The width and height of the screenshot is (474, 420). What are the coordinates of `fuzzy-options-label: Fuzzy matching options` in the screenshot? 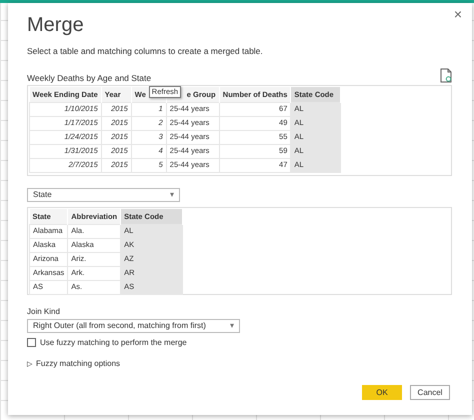 It's located at (78, 364).